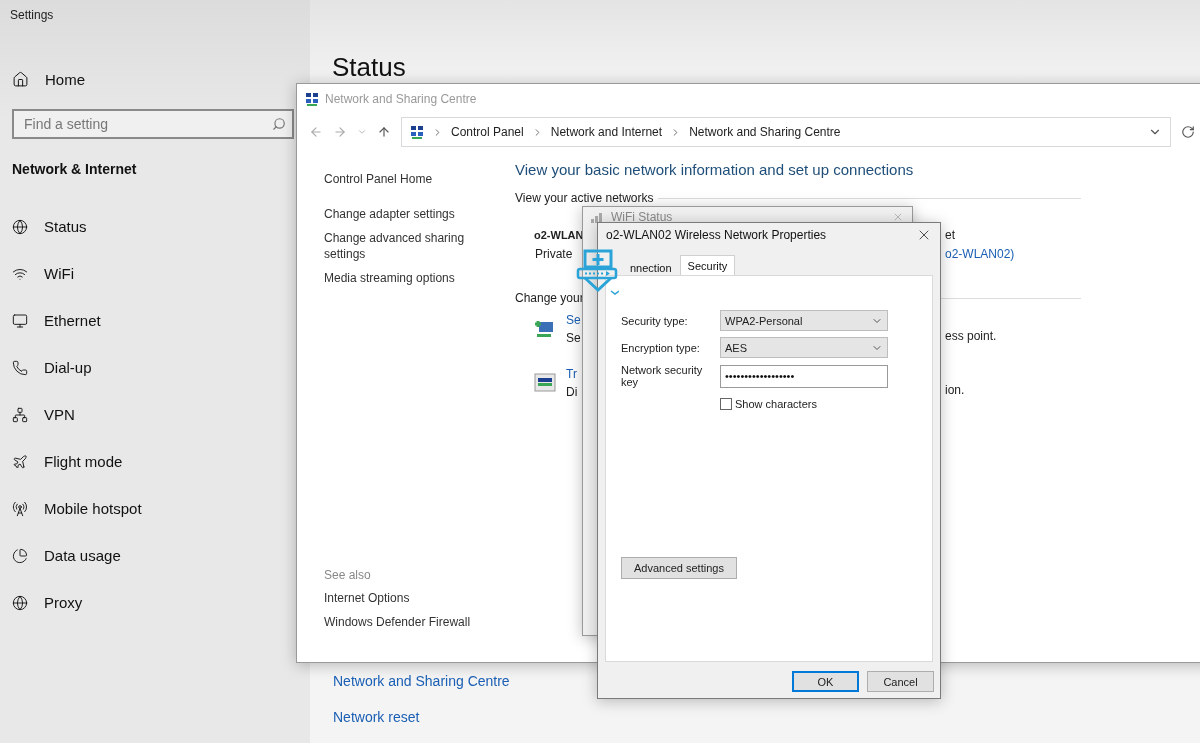  I want to click on nav-item: Mobile hotspot, so click(76, 508).